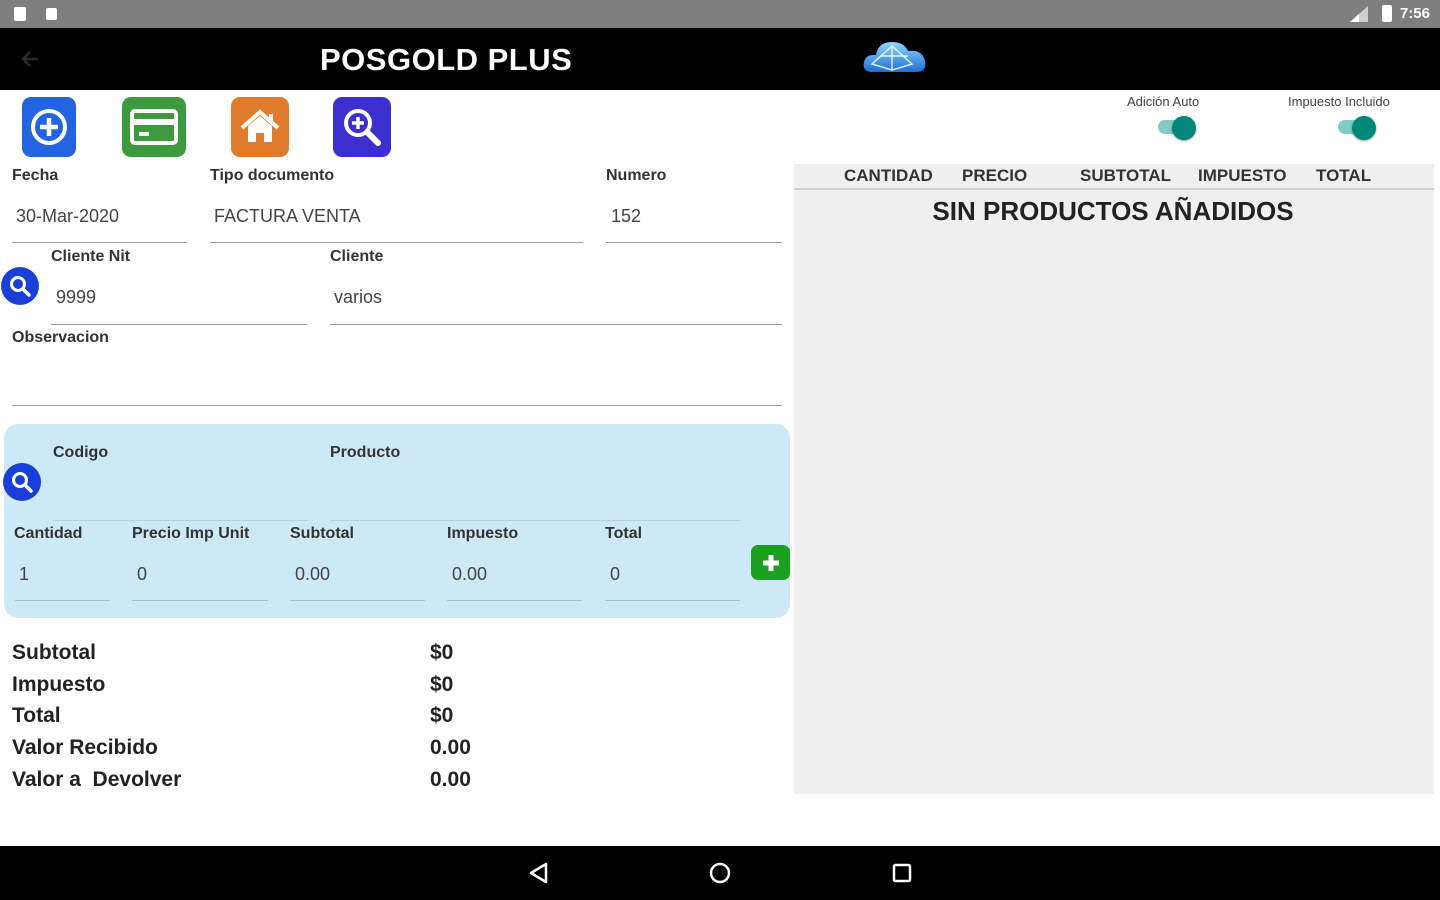 This screenshot has width=1440, height=900. Describe the element at coordinates (442, 715) in the screenshot. I see `totals-total-value: $0` at that location.